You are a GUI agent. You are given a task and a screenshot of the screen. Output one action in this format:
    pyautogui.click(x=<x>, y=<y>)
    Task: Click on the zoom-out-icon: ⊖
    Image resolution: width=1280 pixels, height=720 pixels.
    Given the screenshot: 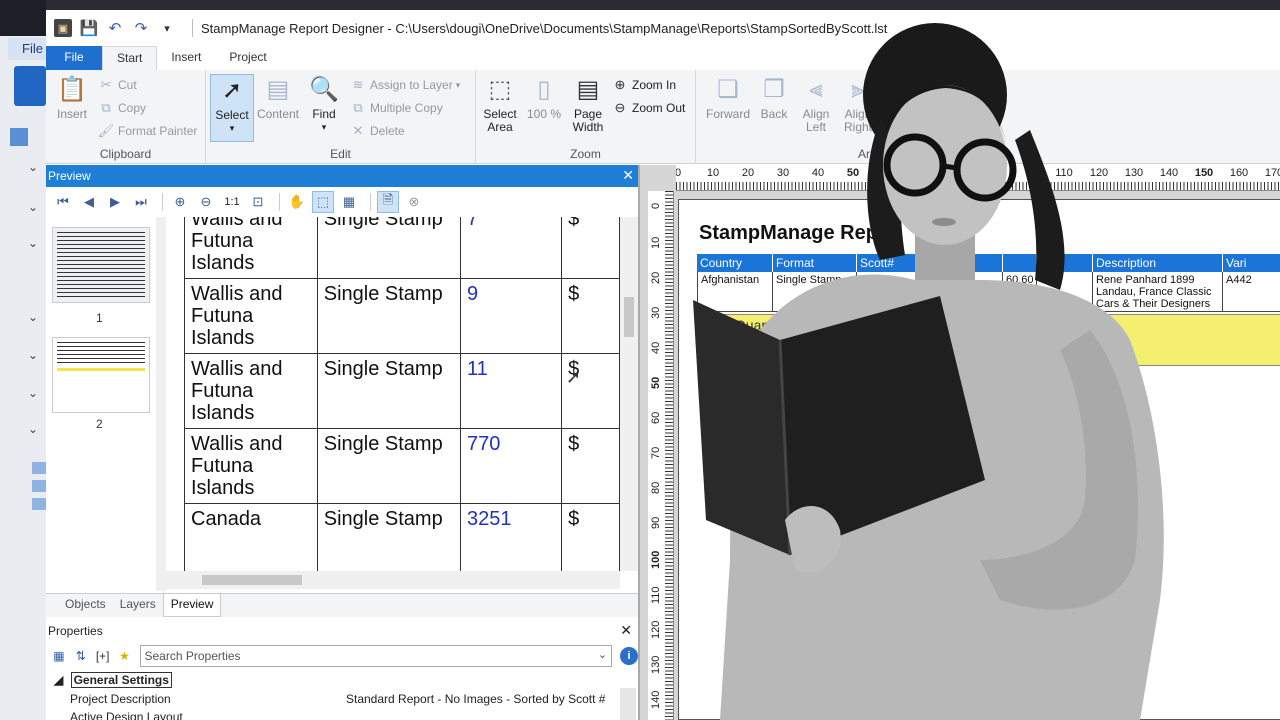 What is the action you would take?
    pyautogui.click(x=206, y=202)
    